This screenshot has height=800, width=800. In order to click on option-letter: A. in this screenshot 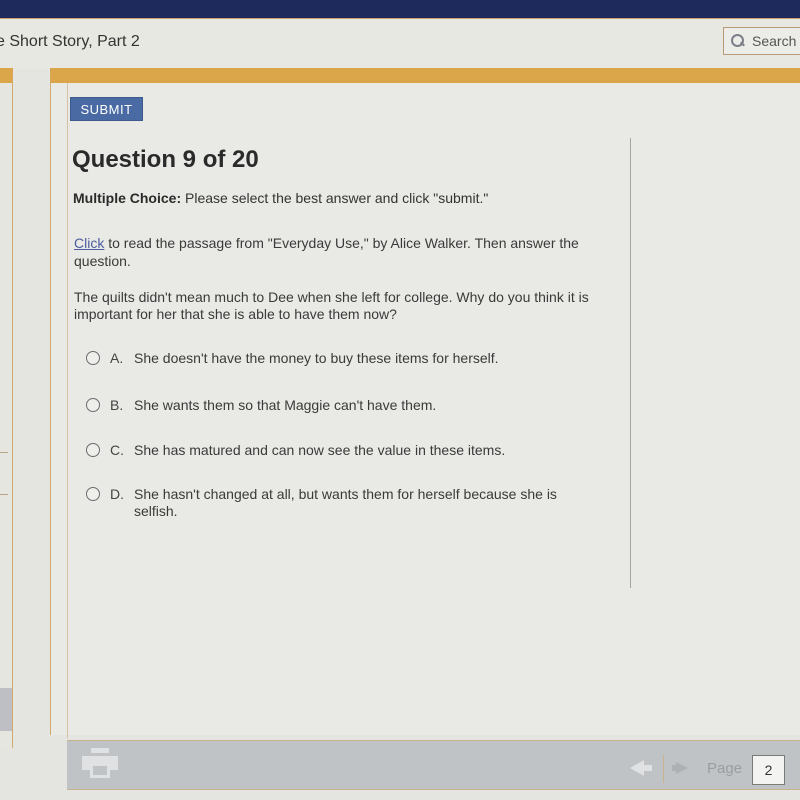, I will do `click(117, 358)`.